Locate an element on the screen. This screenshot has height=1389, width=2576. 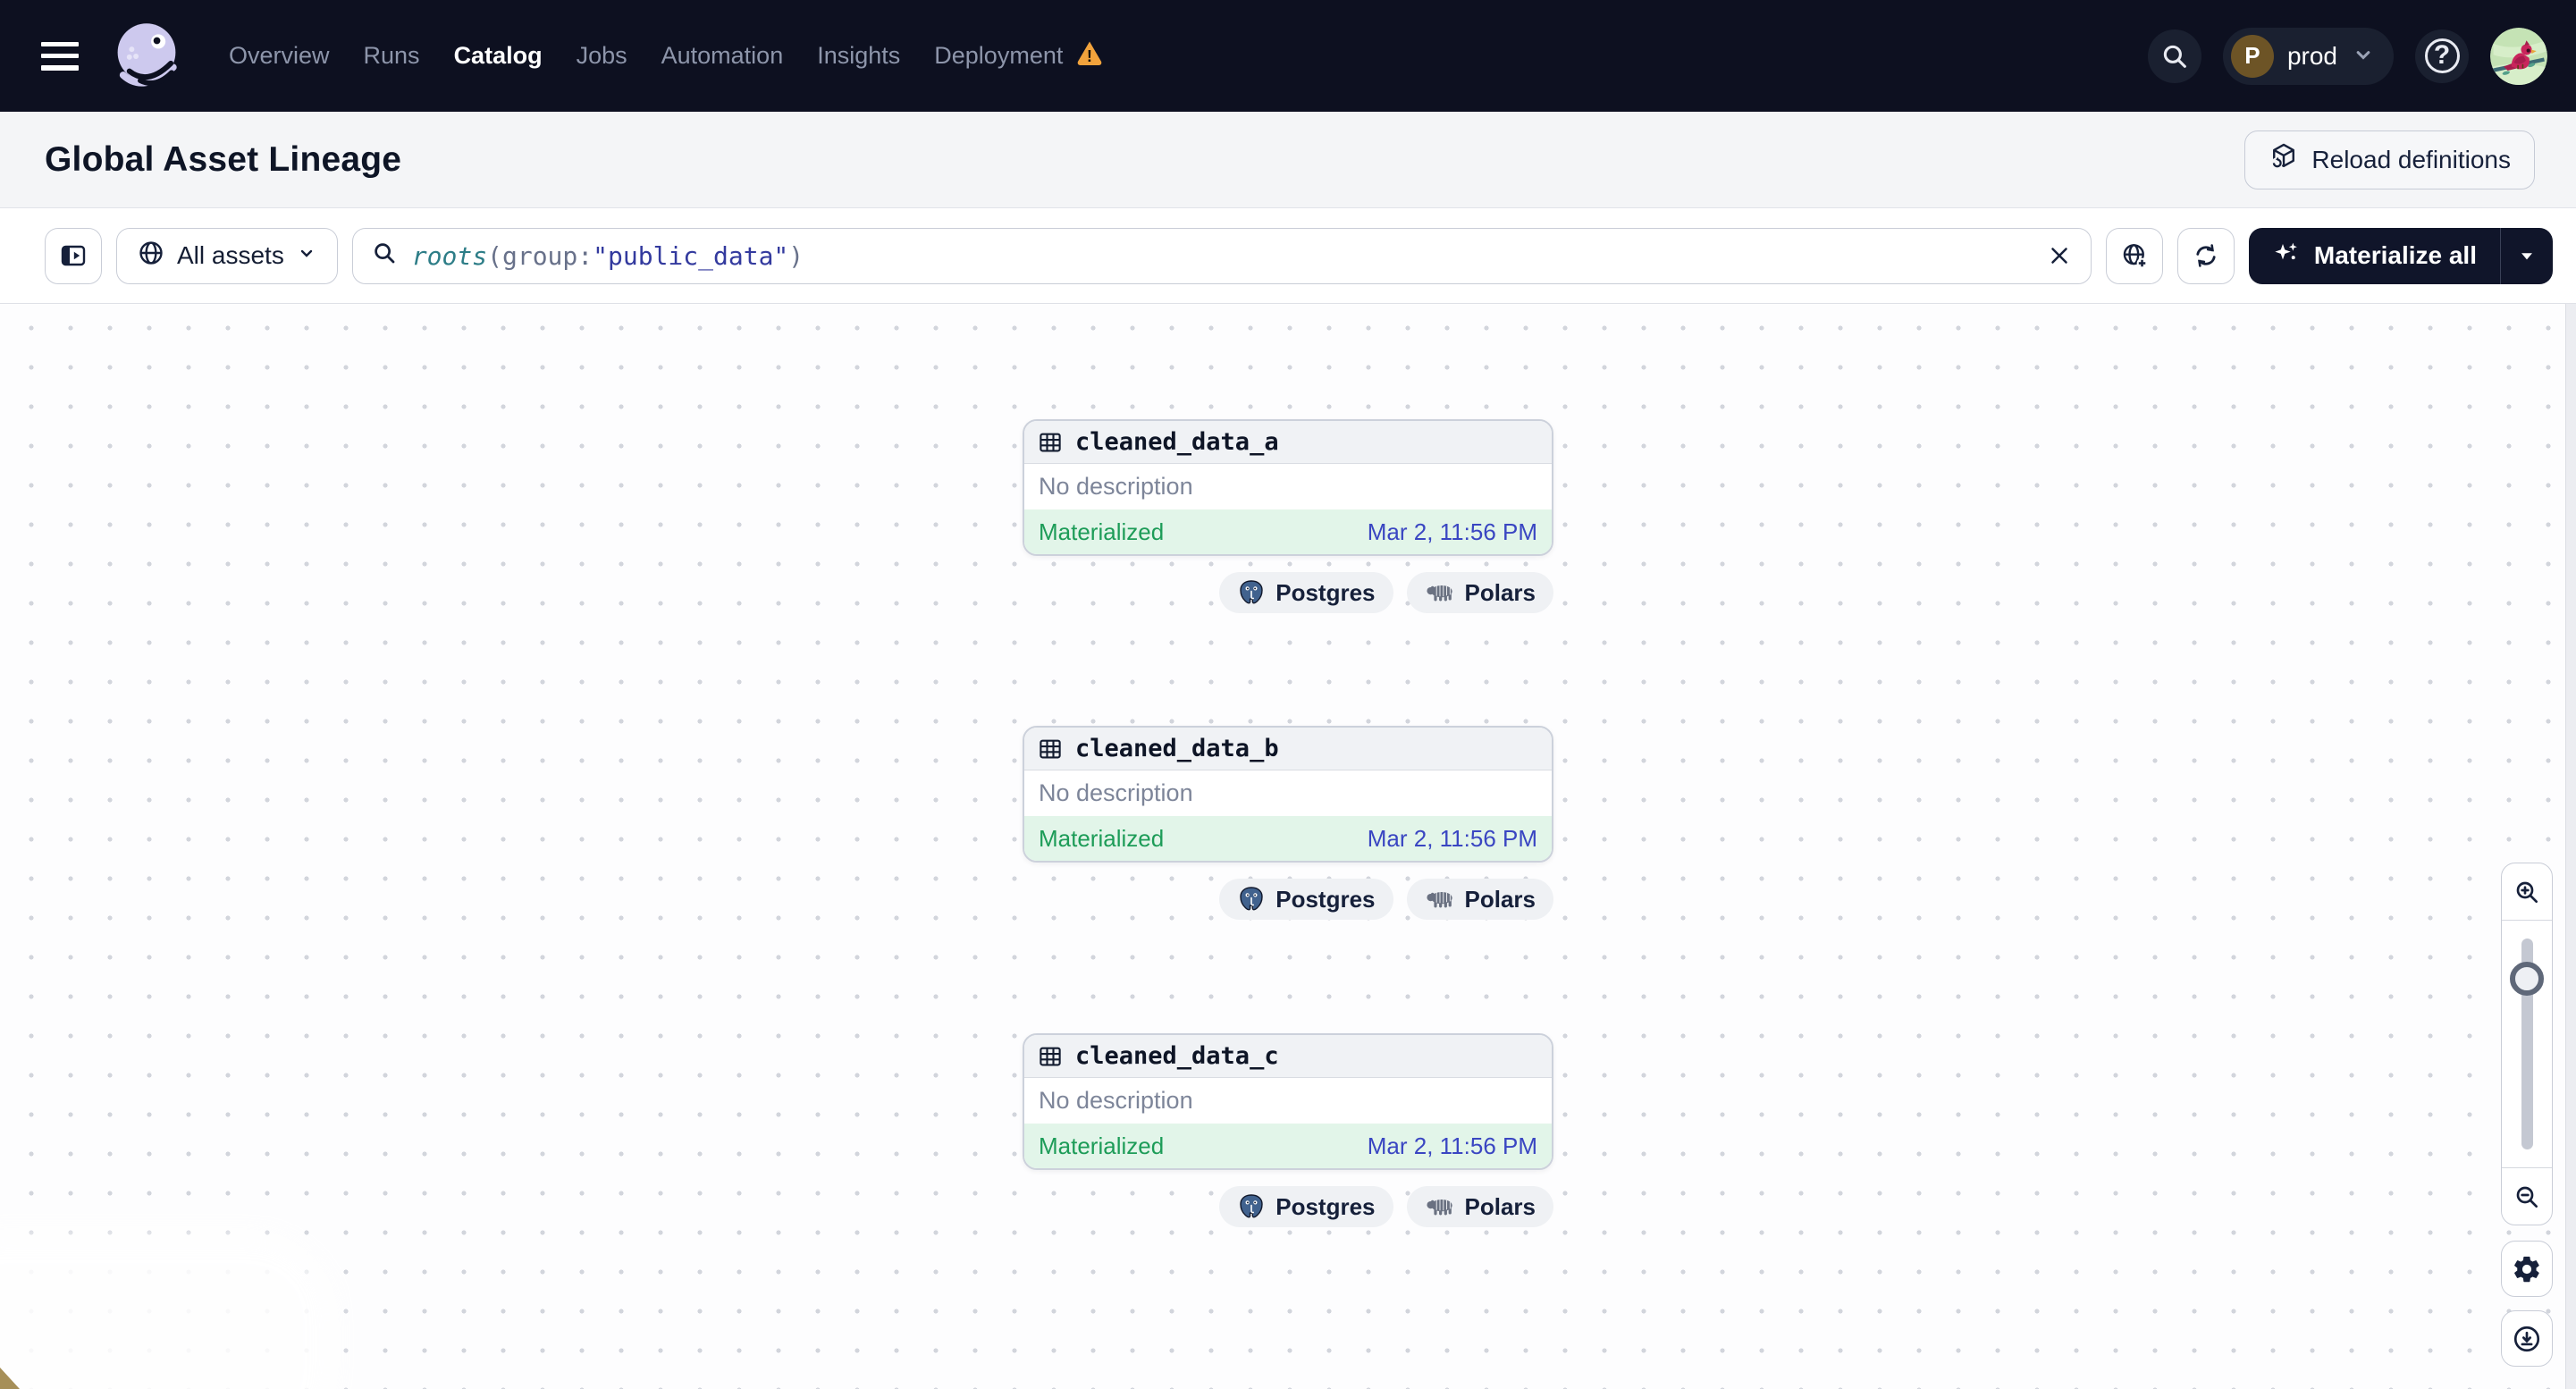
nav-item-catalog: Catalog is located at coordinates (499, 56).